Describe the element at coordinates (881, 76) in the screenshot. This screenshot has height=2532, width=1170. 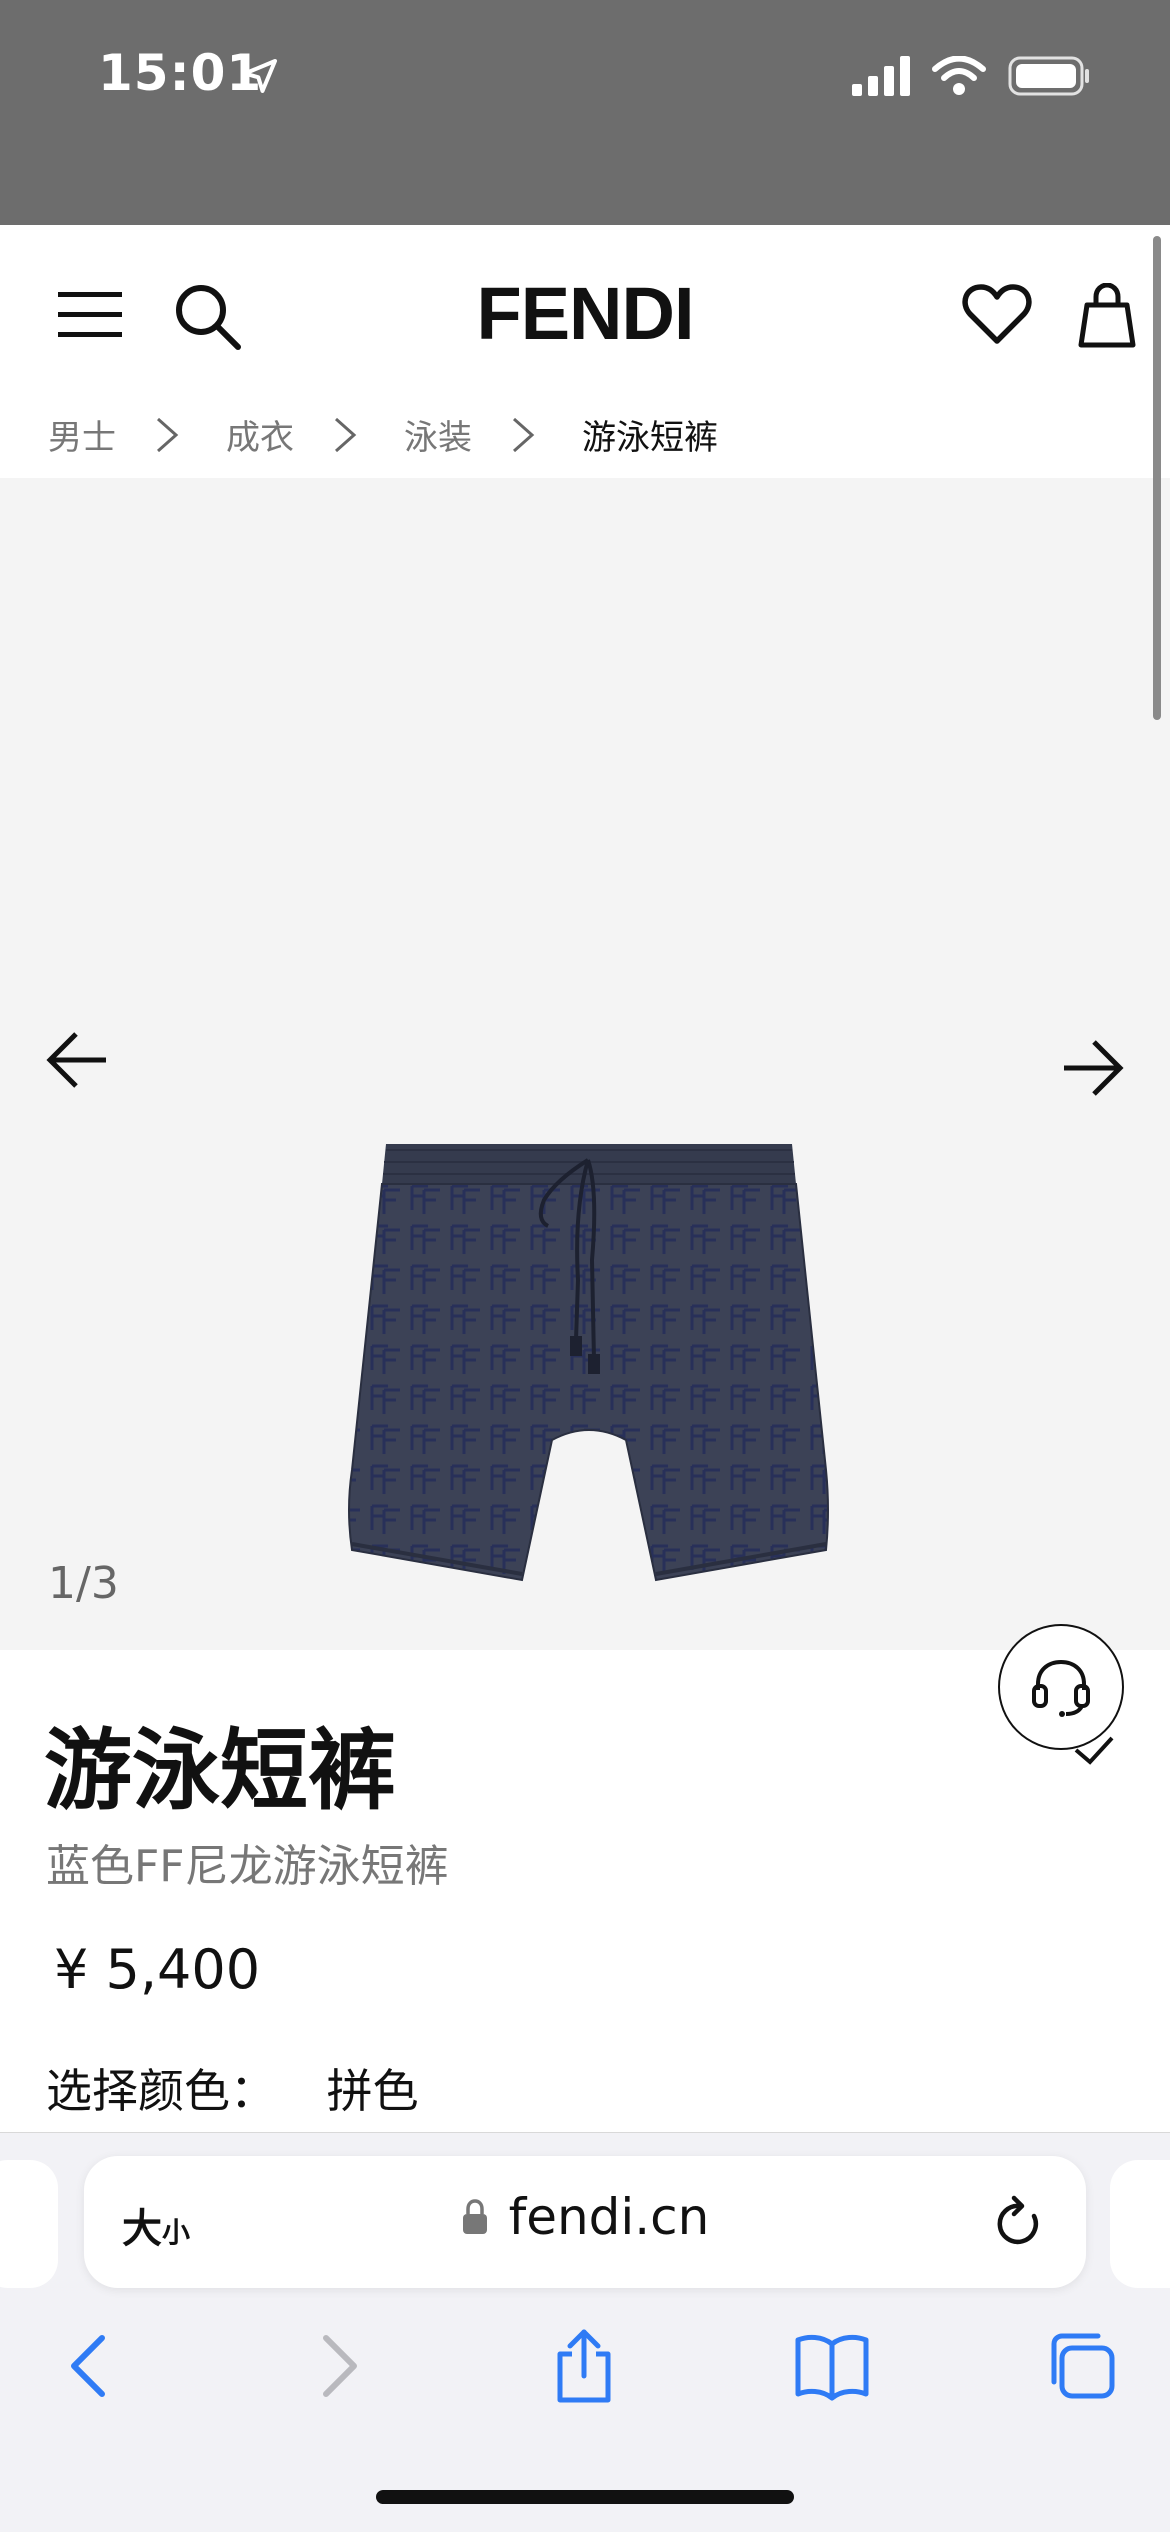
I see `signal-icon` at that location.